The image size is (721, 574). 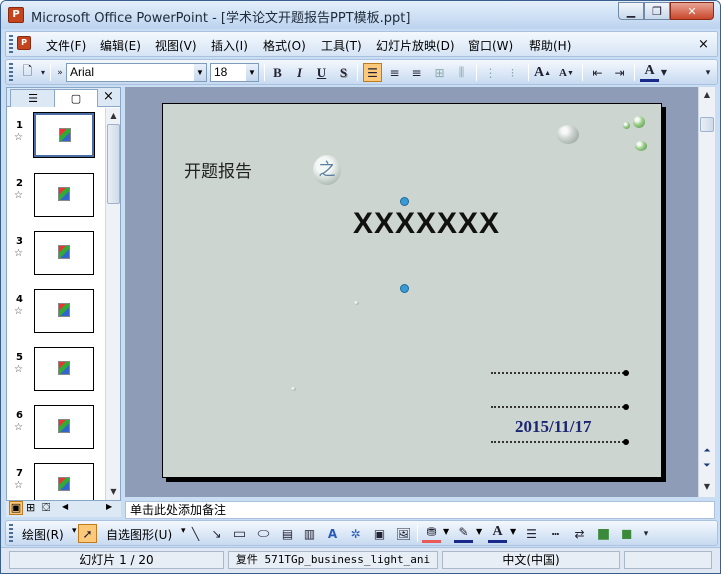 I want to click on italic-button: I, so click(x=299, y=72).